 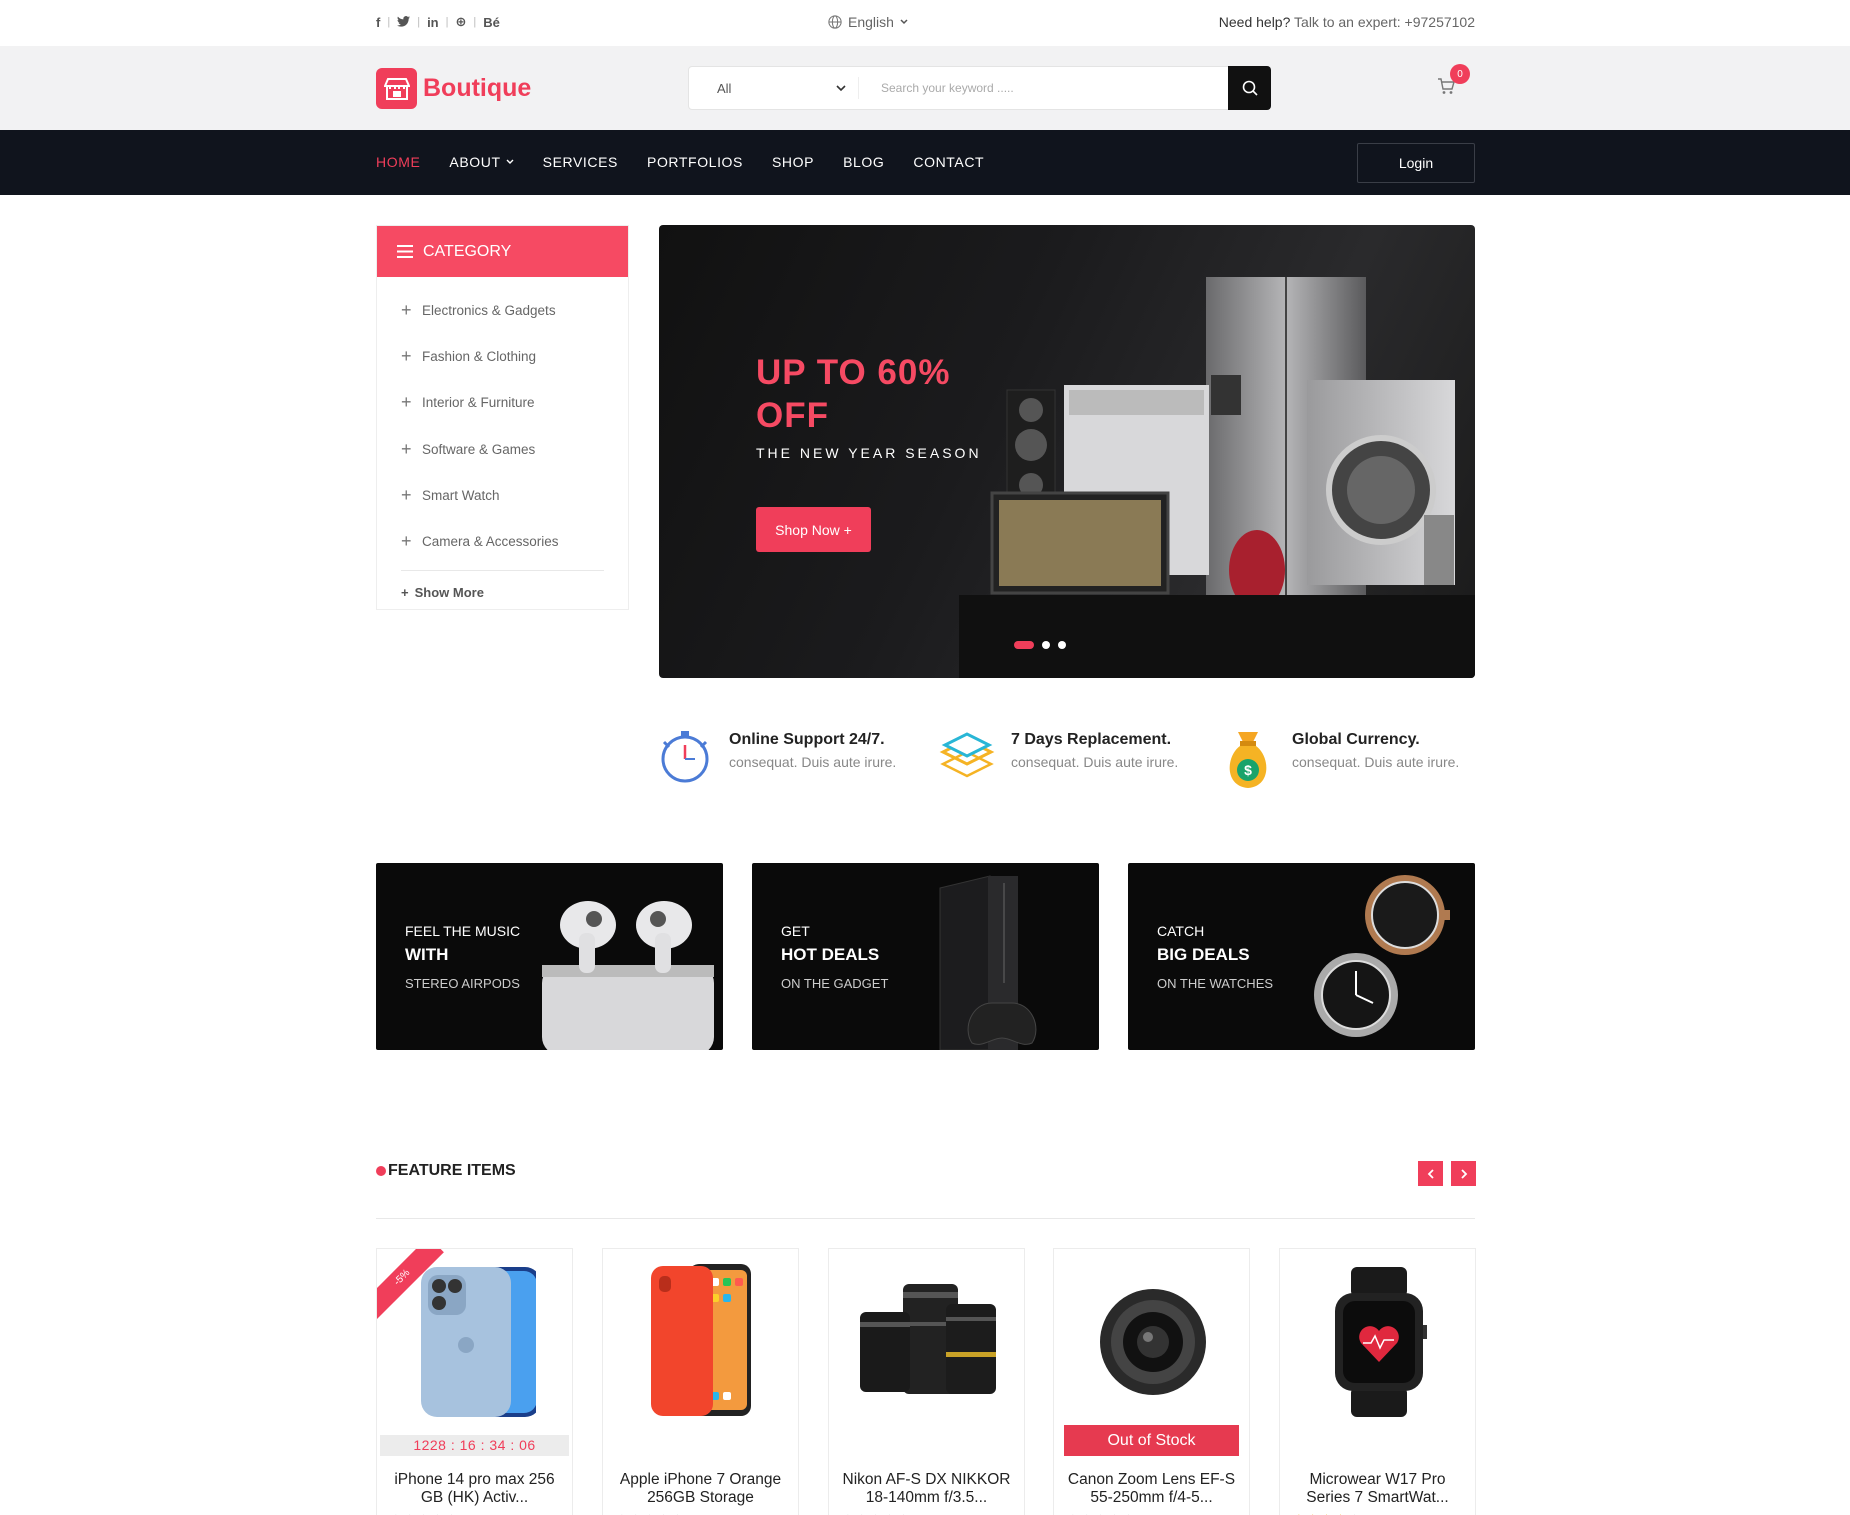 I want to click on category-header: CATEGORY, so click(x=502, y=251).